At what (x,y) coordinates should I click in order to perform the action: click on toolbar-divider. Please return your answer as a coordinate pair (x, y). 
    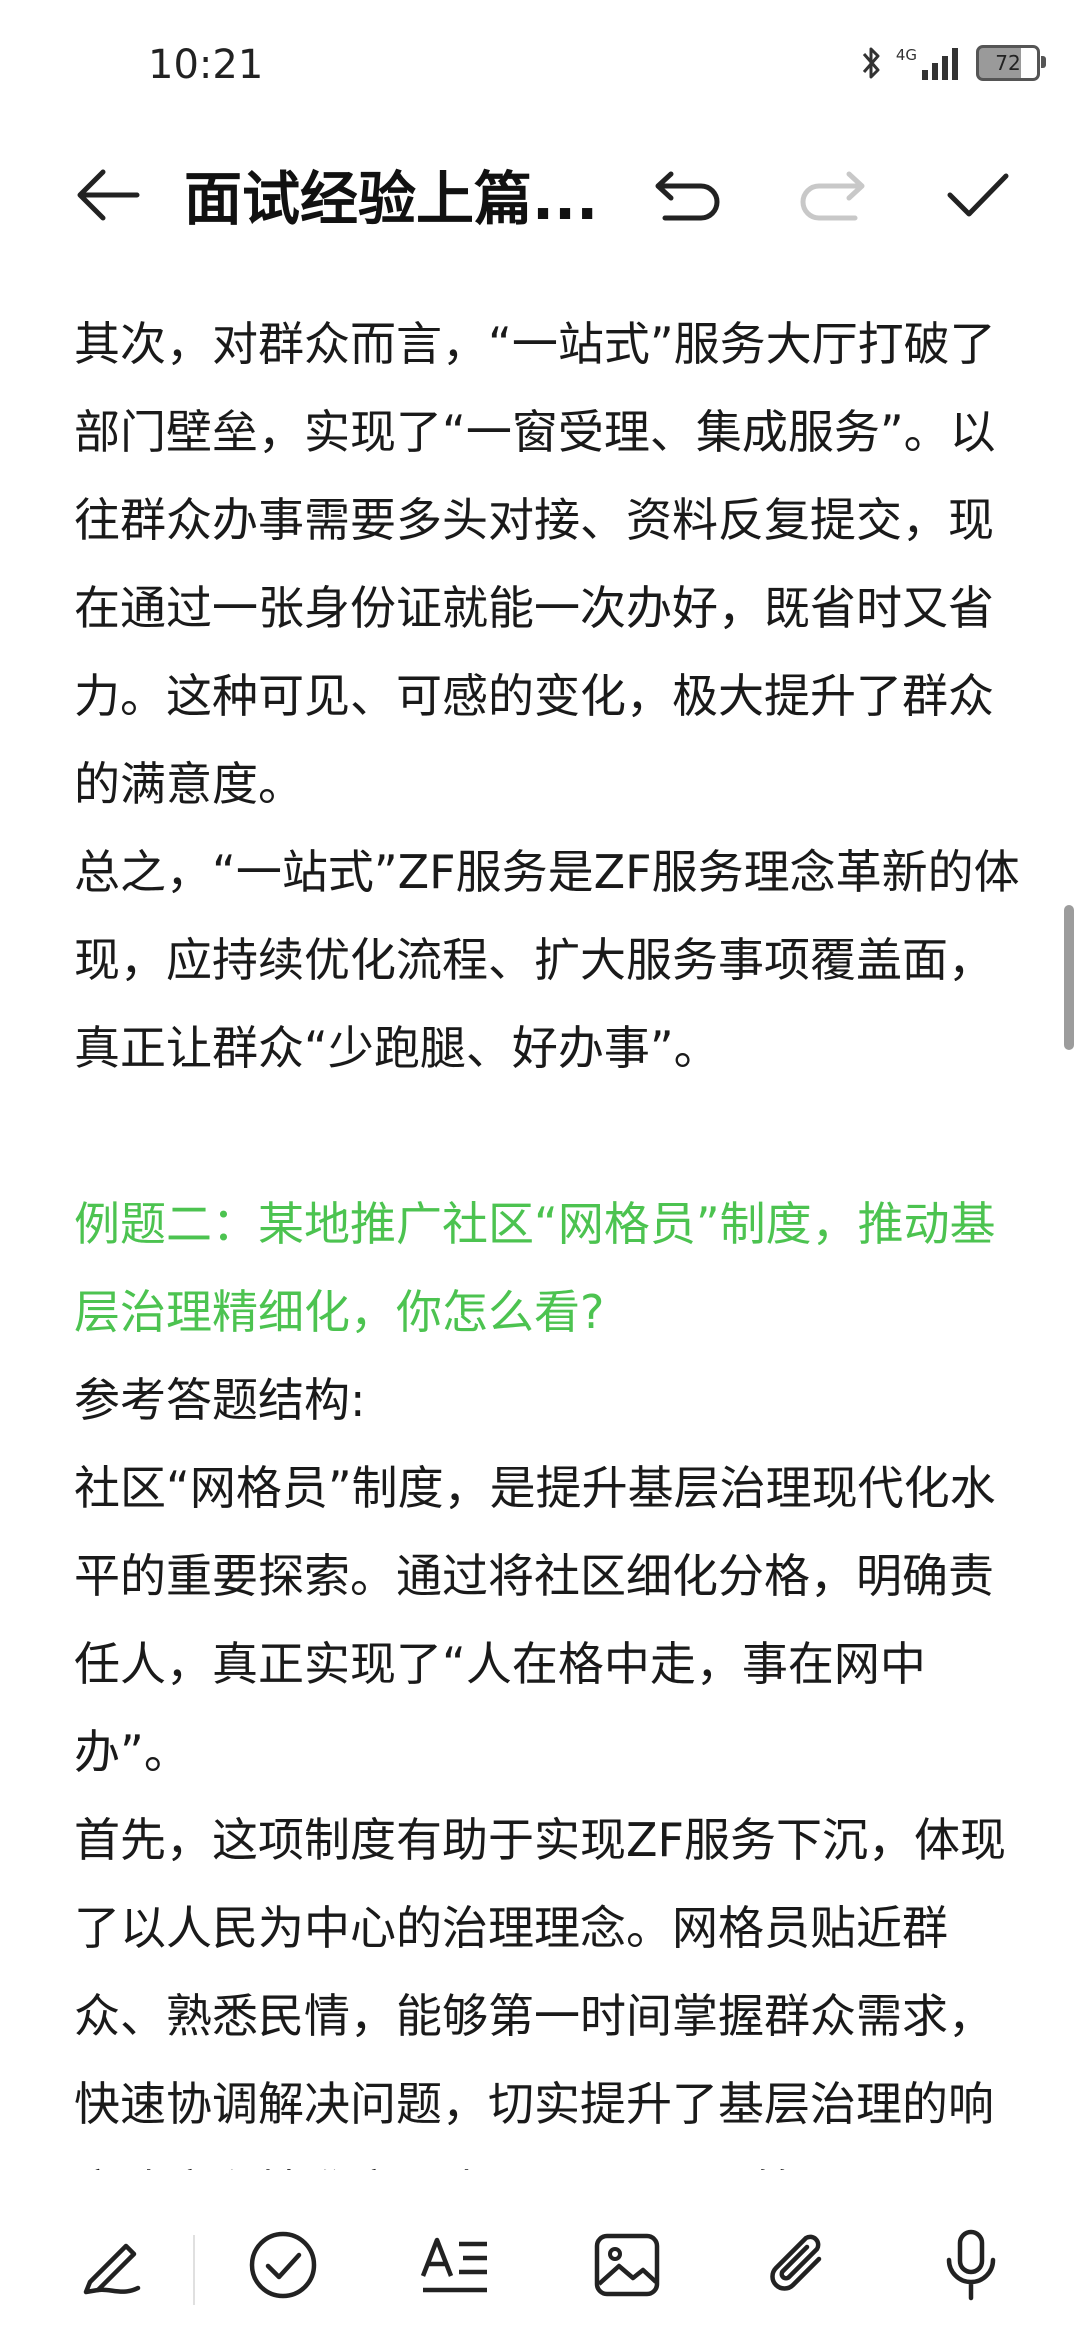
    Looking at the image, I should click on (194, 2270).